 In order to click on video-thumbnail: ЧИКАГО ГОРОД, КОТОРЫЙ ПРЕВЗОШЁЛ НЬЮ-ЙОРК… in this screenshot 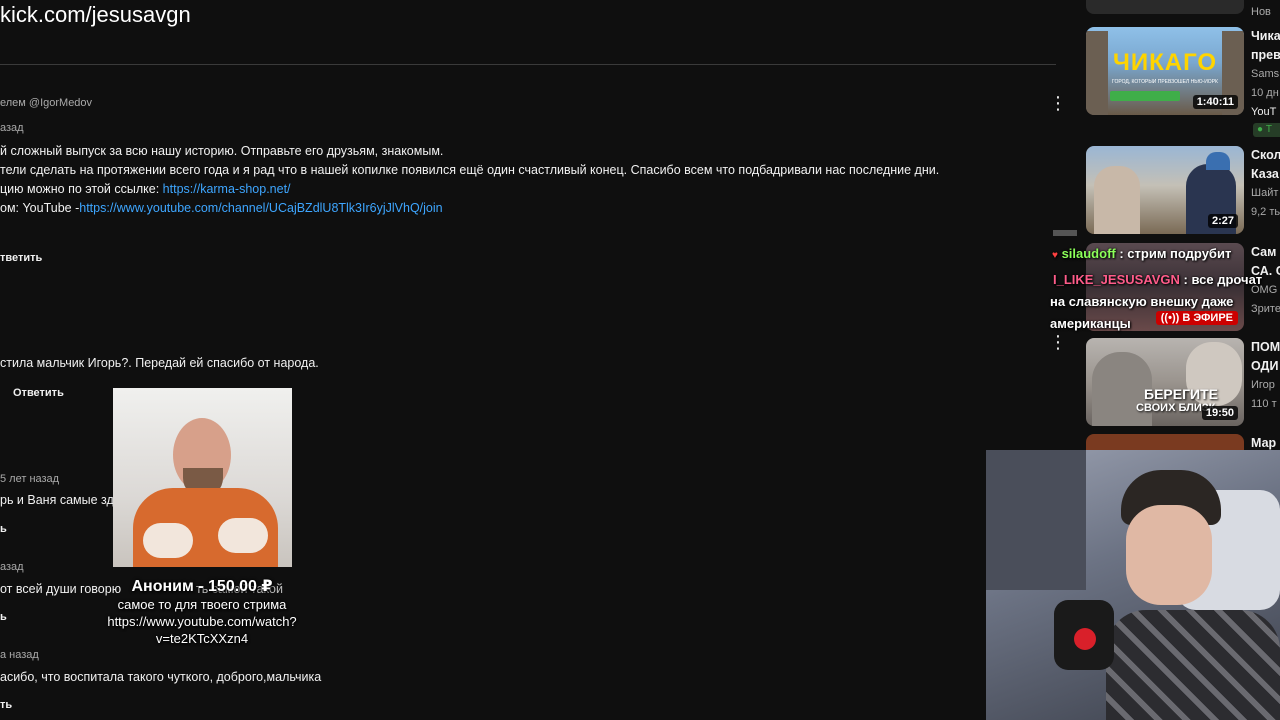, I will do `click(1165, 71)`.